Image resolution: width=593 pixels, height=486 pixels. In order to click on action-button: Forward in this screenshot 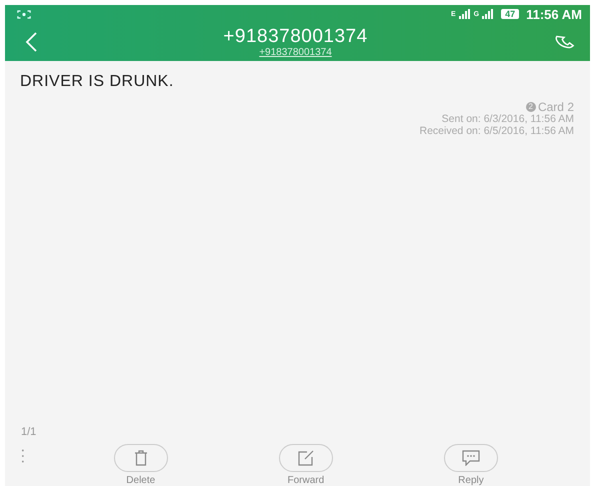, I will do `click(306, 465)`.